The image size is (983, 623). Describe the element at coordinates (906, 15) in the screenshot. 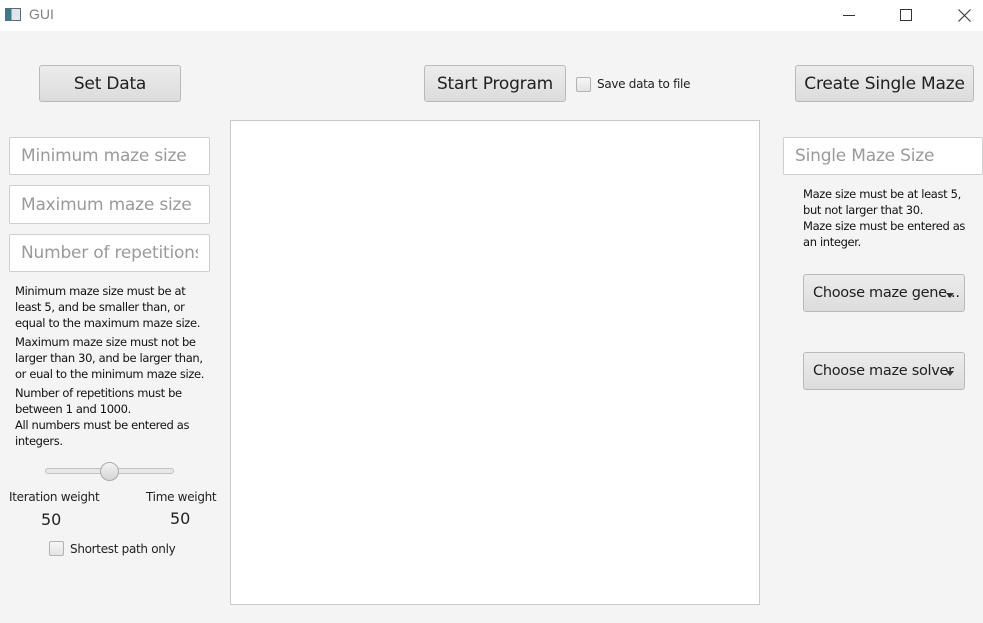

I see `maximize-icon` at that location.